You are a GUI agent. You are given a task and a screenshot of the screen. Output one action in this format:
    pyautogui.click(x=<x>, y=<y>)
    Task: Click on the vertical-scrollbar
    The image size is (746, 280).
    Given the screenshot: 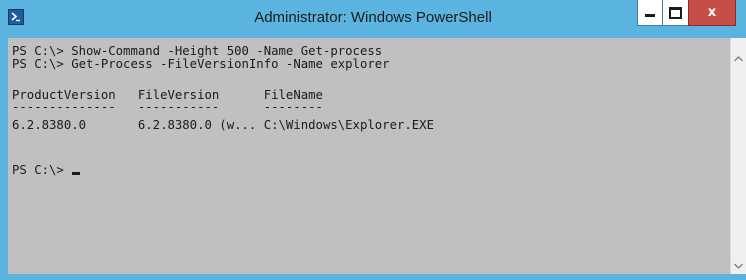 What is the action you would take?
    pyautogui.click(x=738, y=156)
    